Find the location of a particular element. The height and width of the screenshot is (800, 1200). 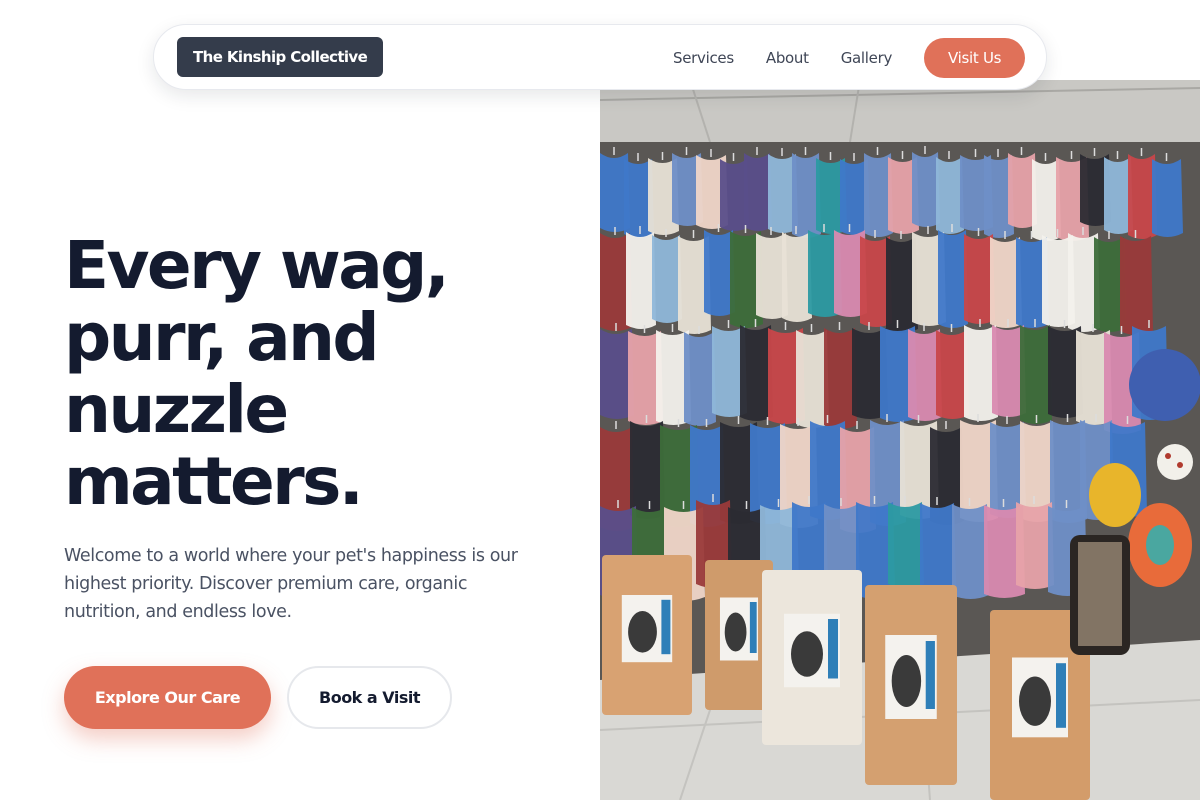

headline-line: matters. is located at coordinates (214, 481).